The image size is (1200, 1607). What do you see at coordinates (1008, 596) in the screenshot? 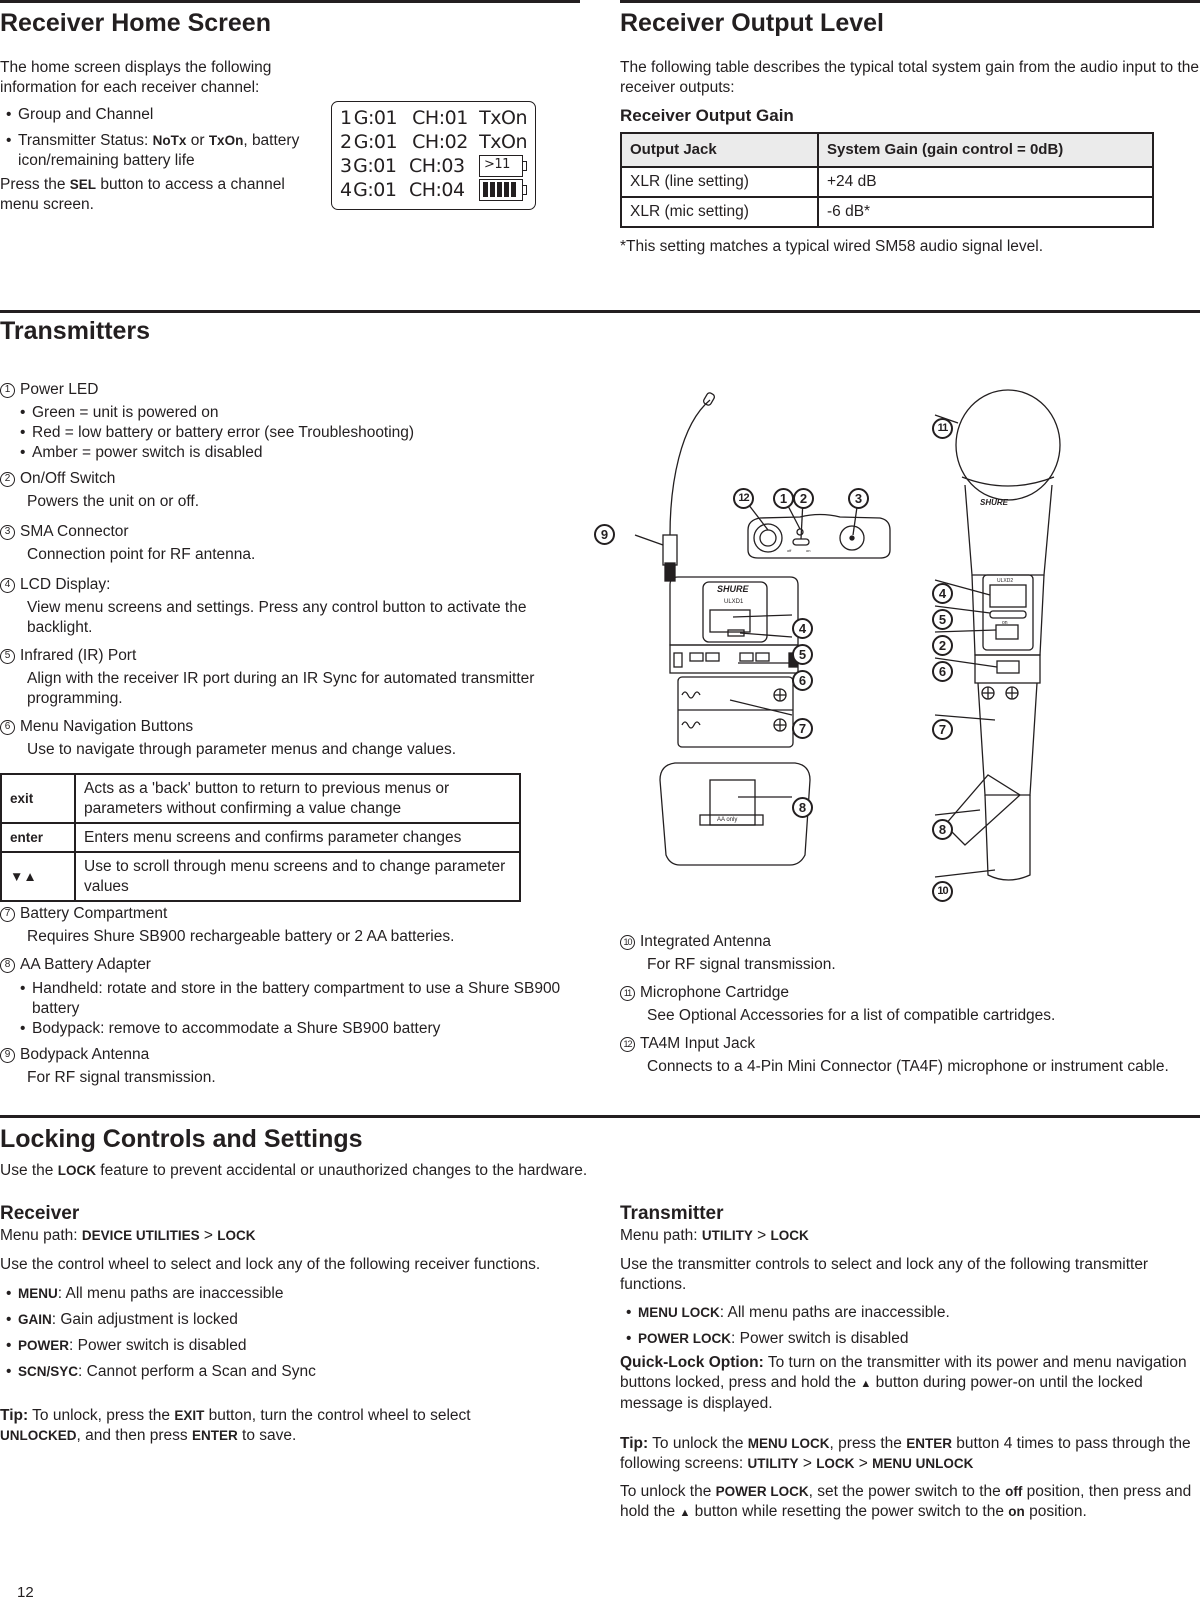
I see `handheld-lcd` at bounding box center [1008, 596].